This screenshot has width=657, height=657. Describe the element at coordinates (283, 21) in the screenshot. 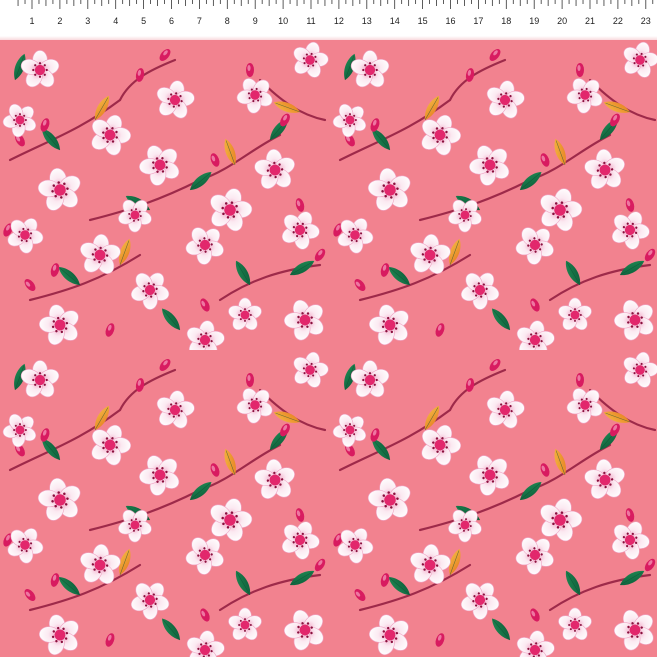

I see `ruler-number: 10` at that location.